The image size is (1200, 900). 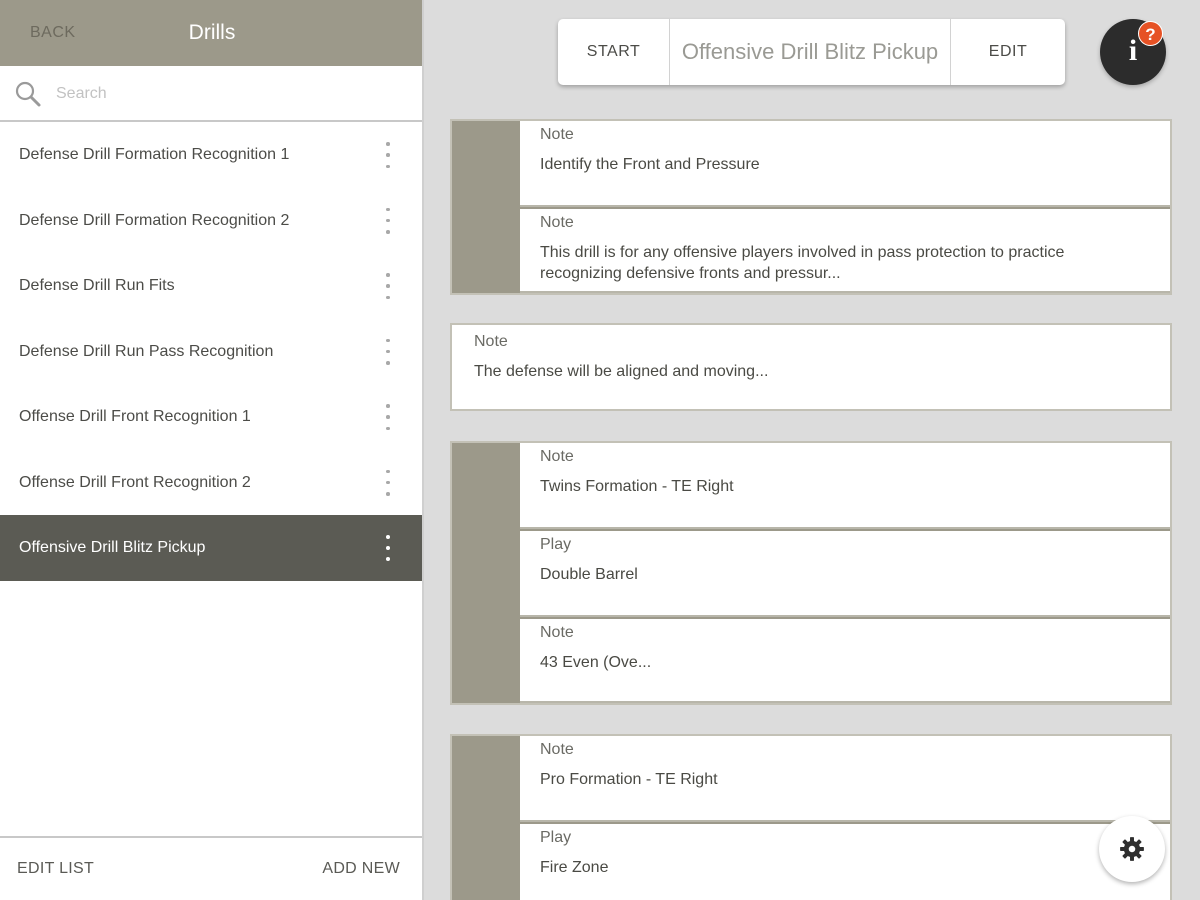 I want to click on drill-list-item-selected: Offensive Drill Blitz Pickup, so click(x=211, y=548).